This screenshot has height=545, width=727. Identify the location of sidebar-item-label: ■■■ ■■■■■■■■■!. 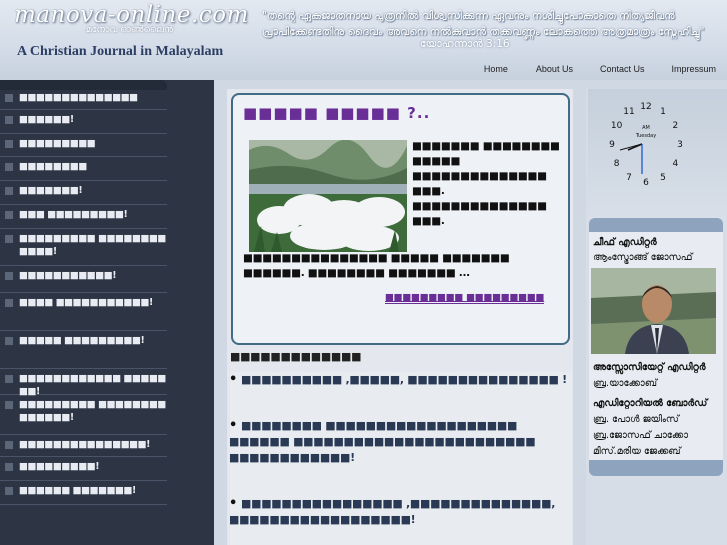
(73, 214).